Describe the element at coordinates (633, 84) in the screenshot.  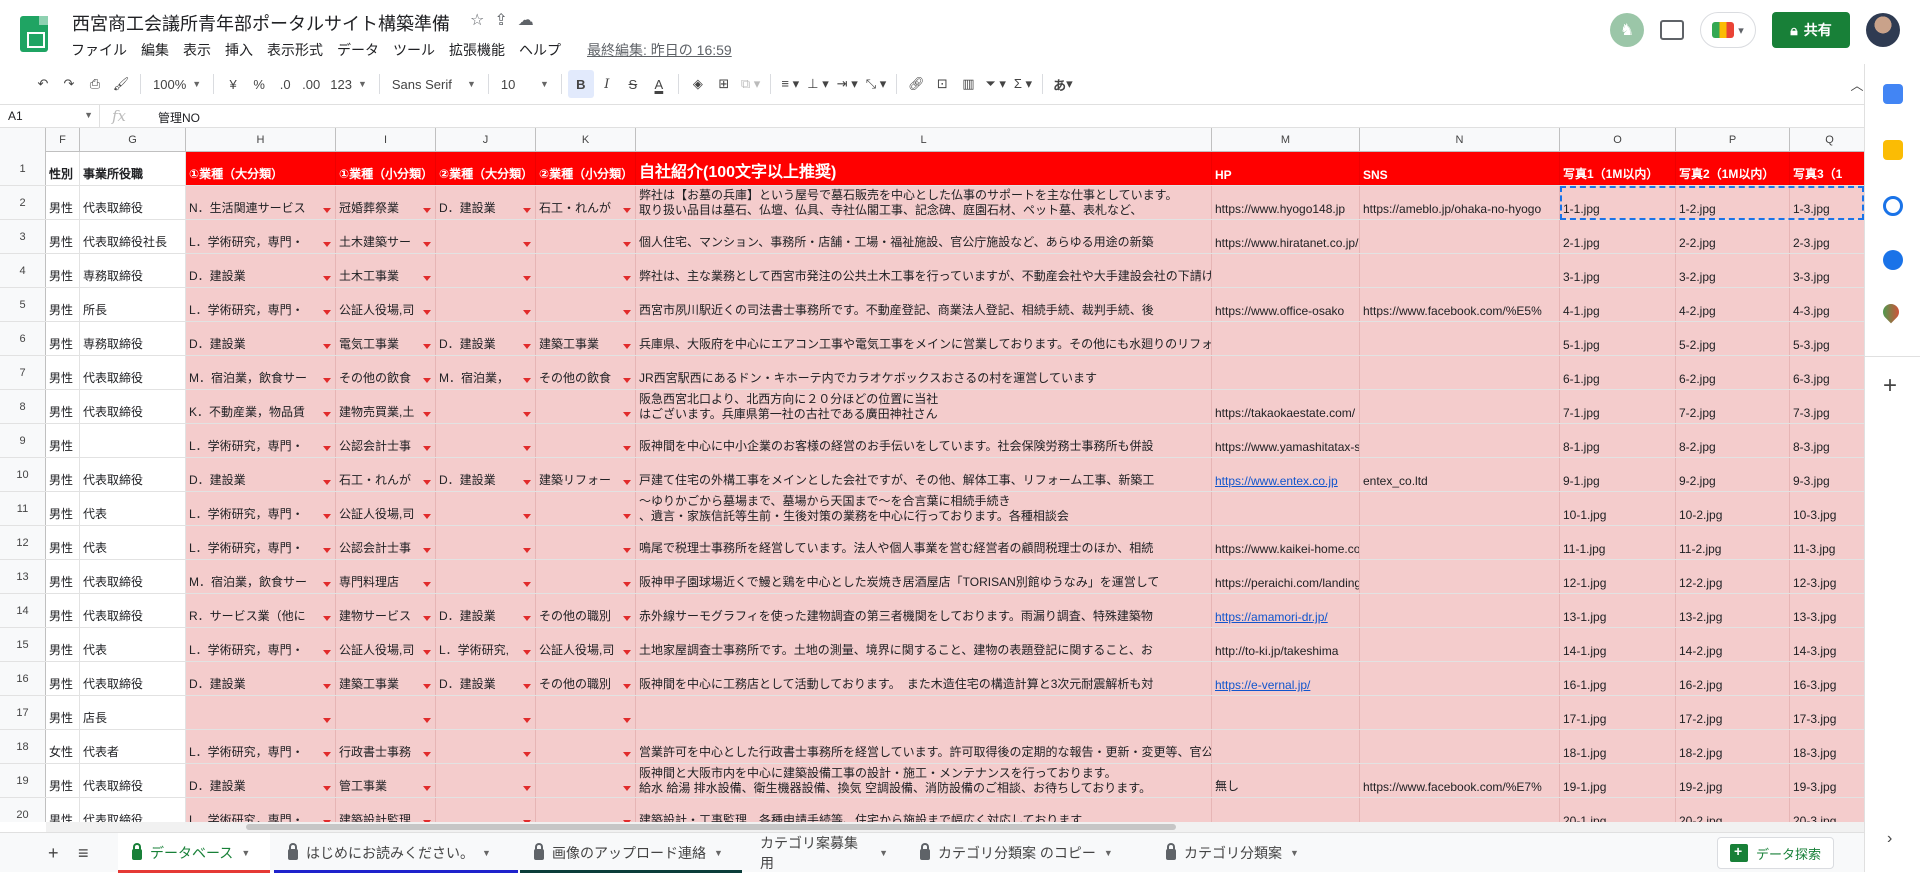
I see `strikethrough-icon: S` at that location.